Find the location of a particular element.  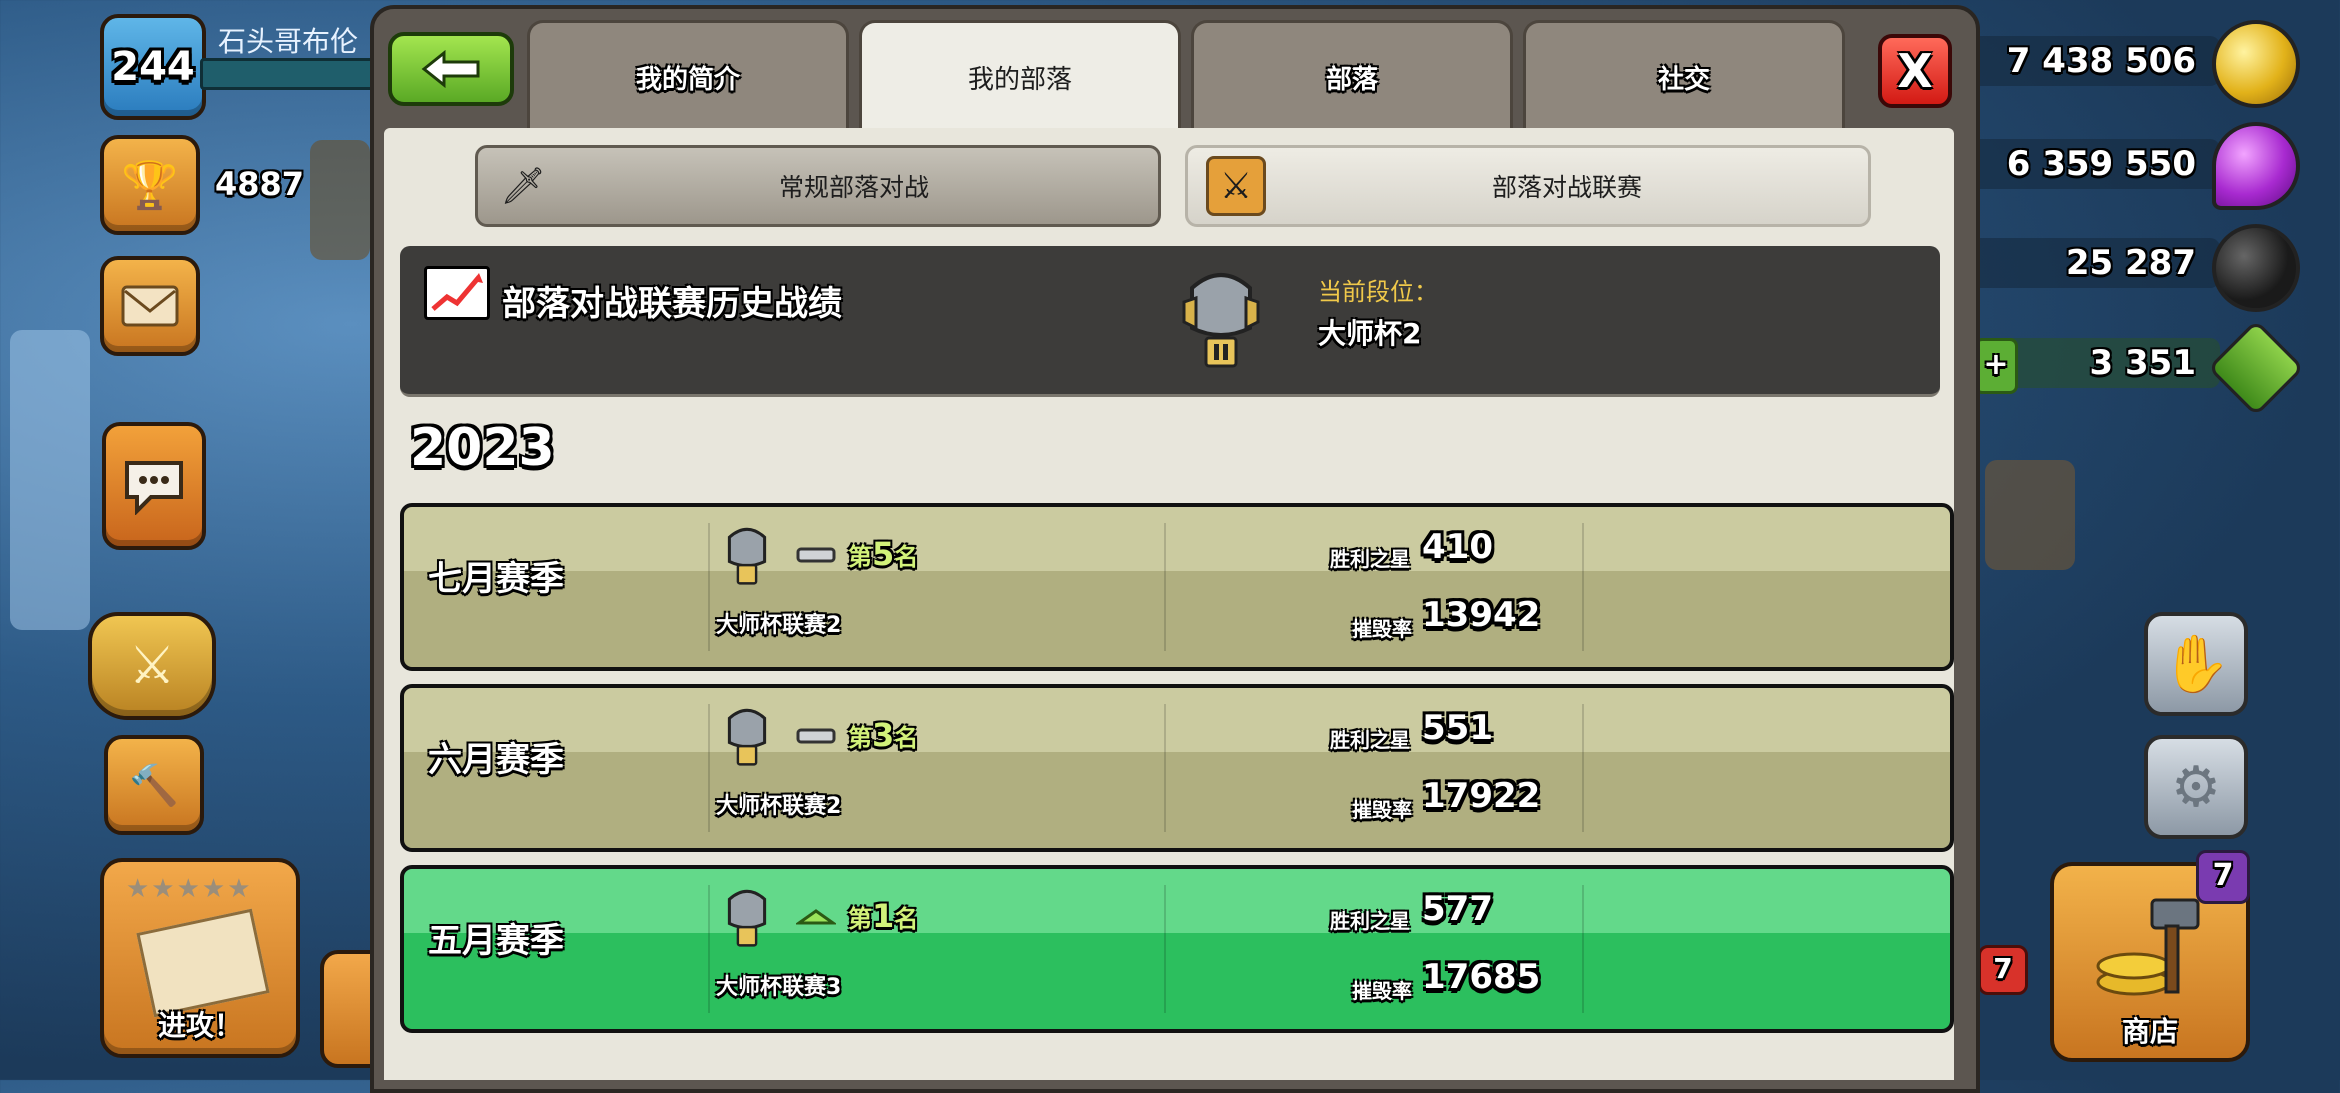

builder-icon: 🔨 is located at coordinates (154, 785).